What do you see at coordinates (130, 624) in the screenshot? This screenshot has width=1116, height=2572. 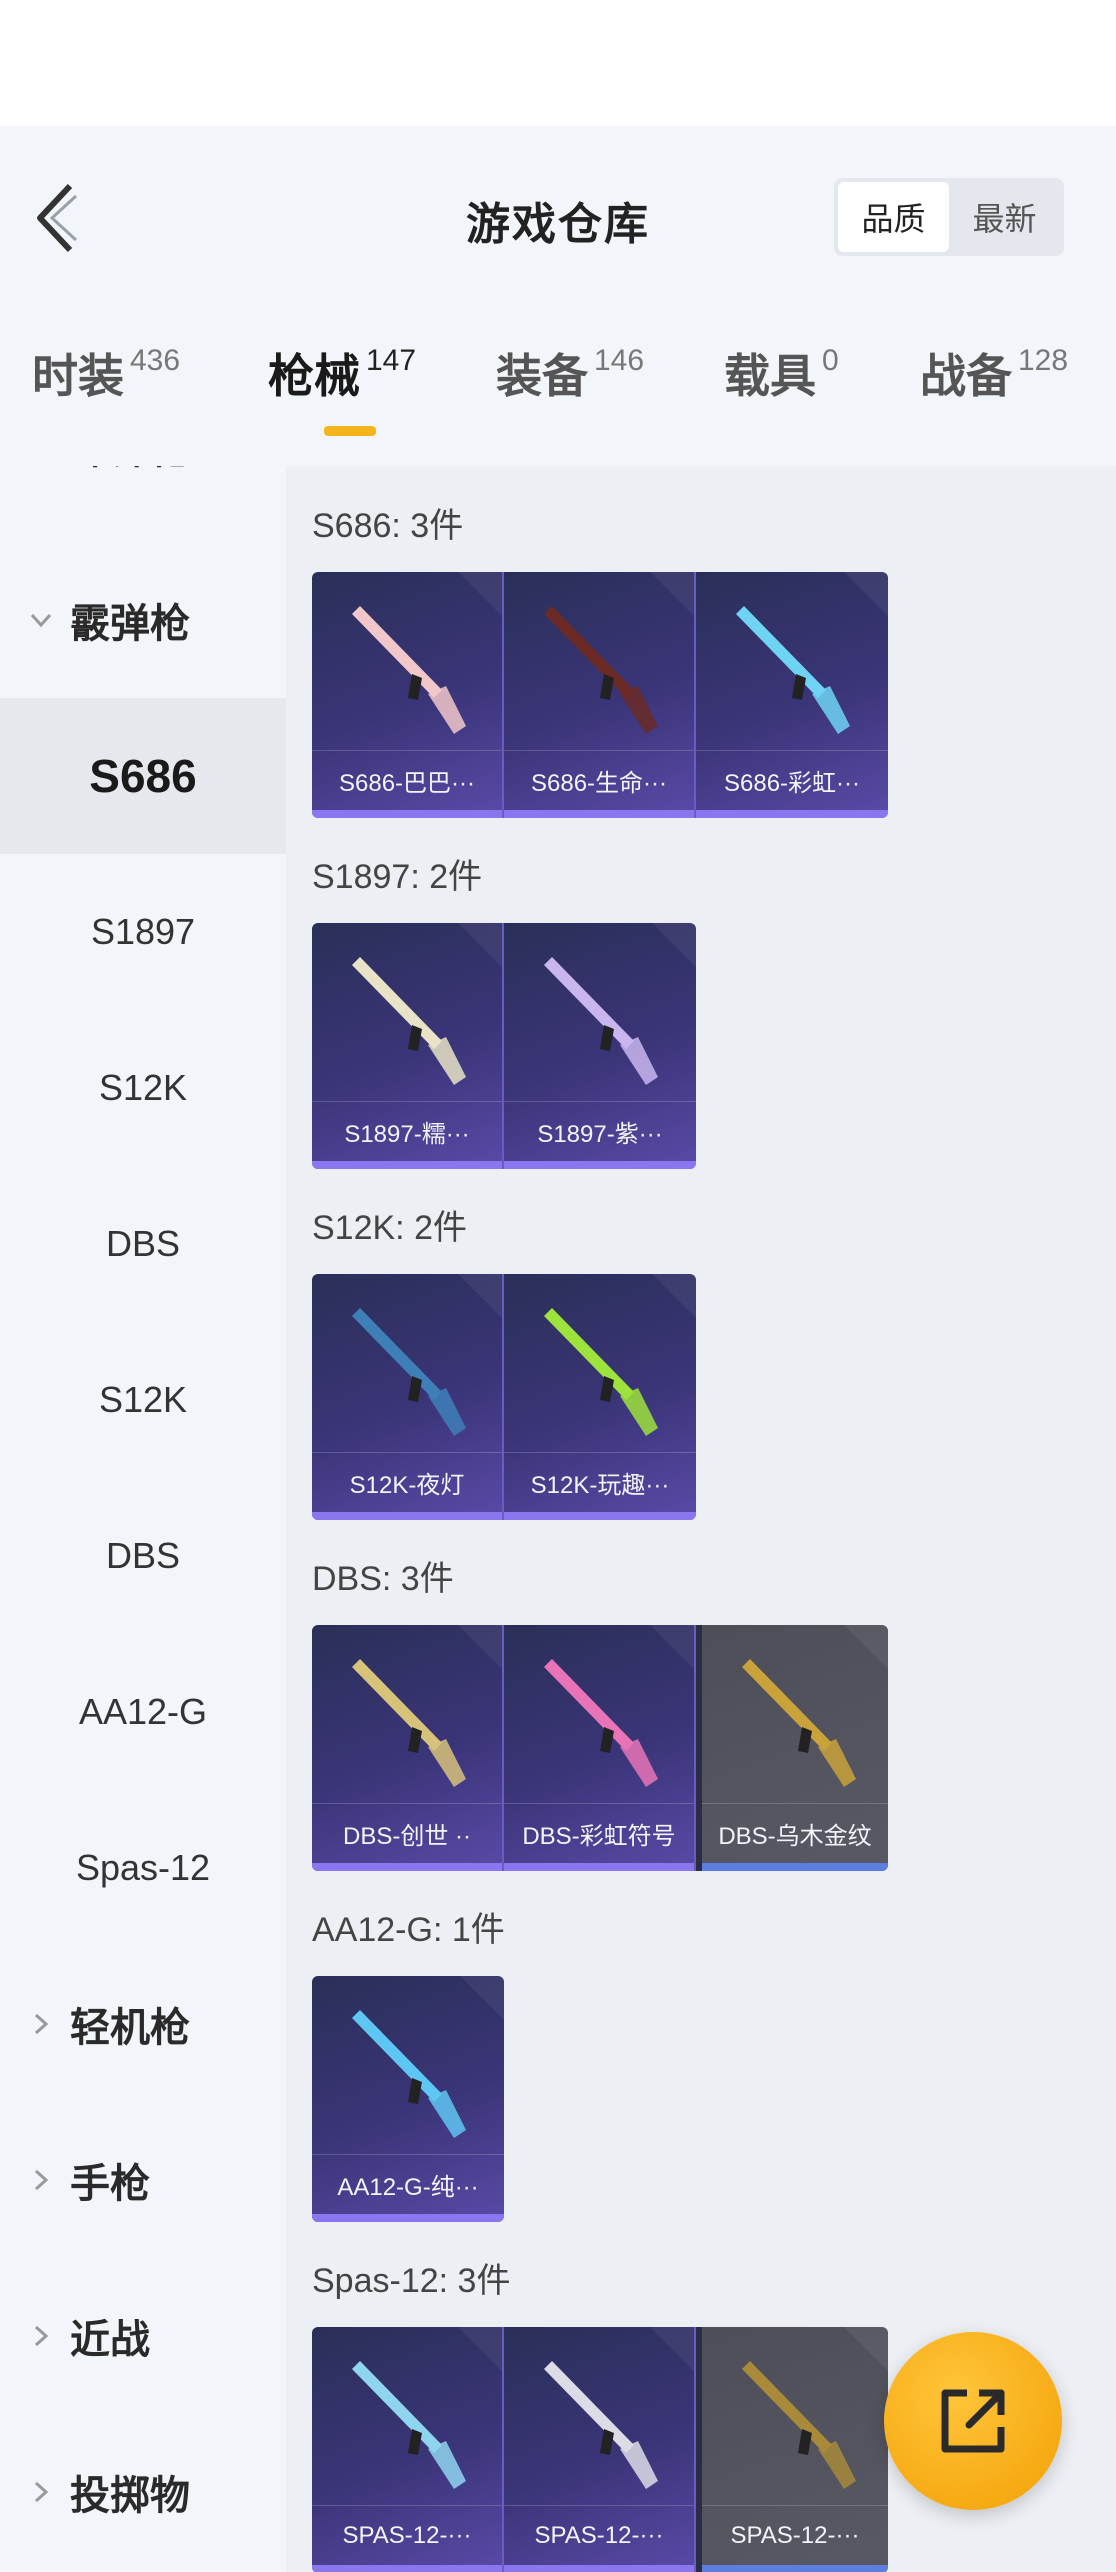 I see `sidebar-category-label: 霰弹枪` at bounding box center [130, 624].